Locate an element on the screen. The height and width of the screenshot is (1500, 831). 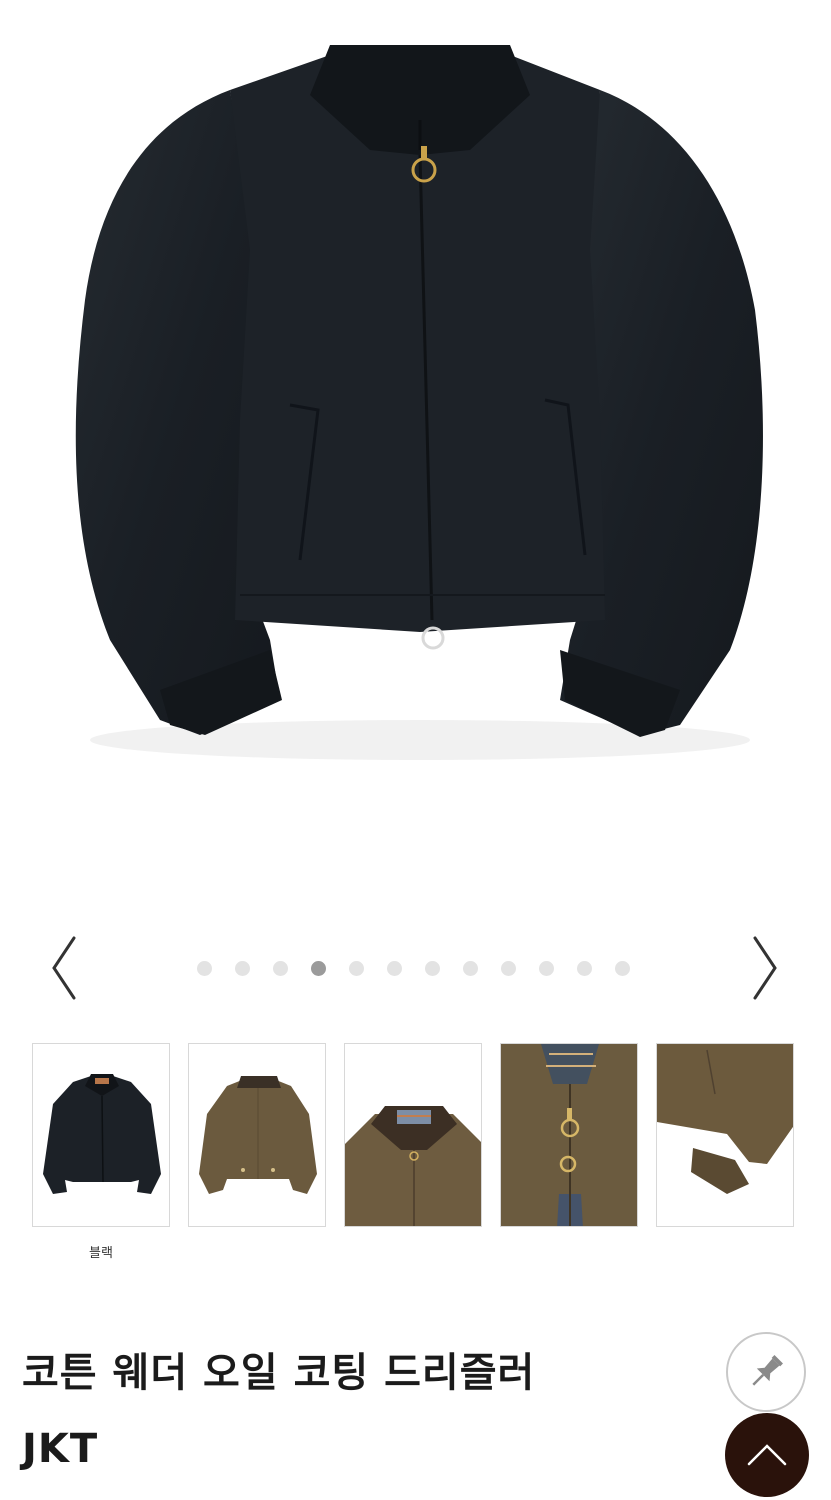
thumb-black-front is located at coordinates (101, 1135).